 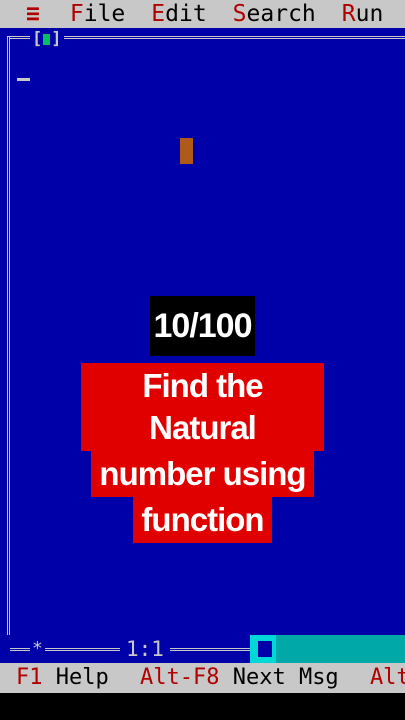 What do you see at coordinates (206, 40) in the screenshot?
I see `window-frame-top` at bounding box center [206, 40].